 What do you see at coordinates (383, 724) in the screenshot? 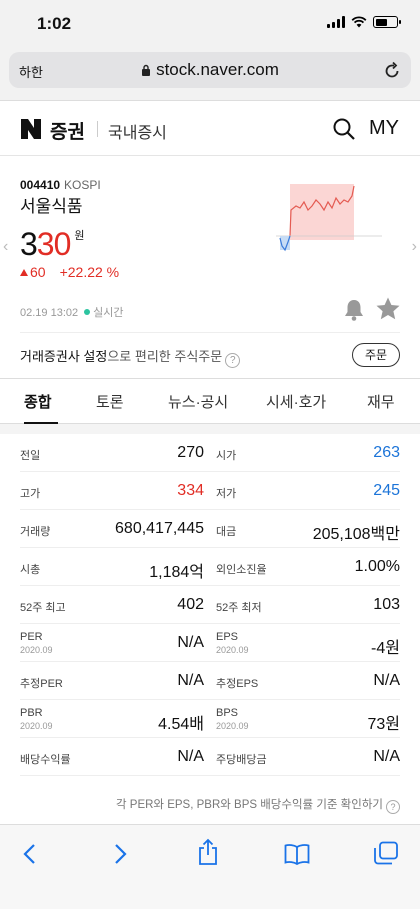
I see `right-metric-value: 73원` at bounding box center [383, 724].